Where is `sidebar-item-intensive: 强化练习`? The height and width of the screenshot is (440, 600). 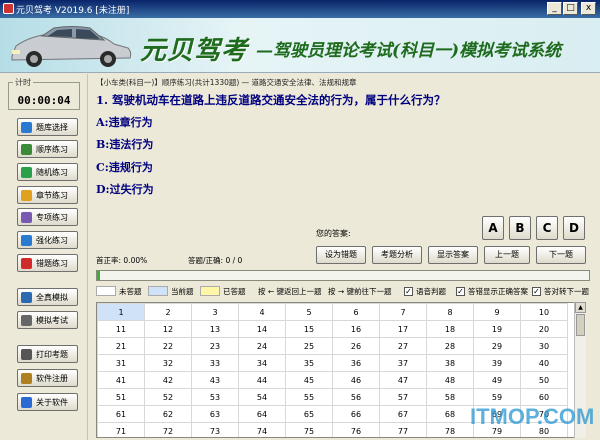 sidebar-item-intensive: 强化练习 is located at coordinates (47, 240).